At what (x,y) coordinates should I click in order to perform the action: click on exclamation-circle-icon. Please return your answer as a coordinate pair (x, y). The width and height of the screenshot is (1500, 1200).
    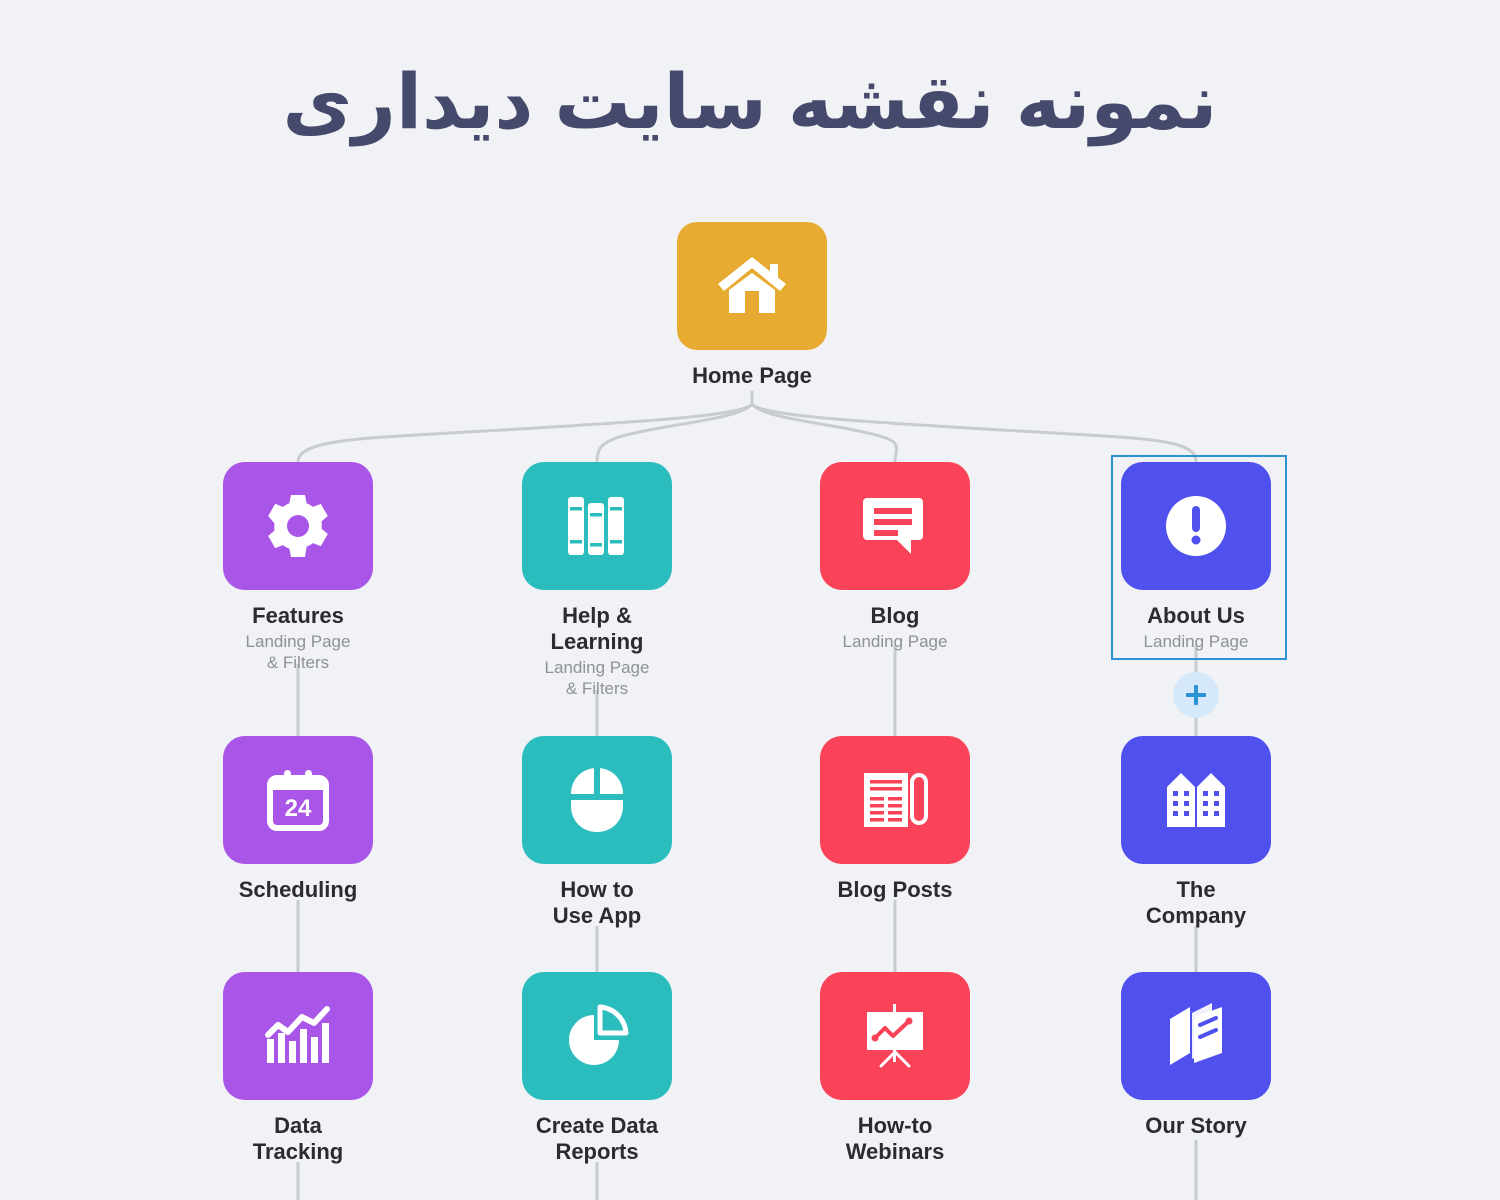
    Looking at the image, I should click on (1196, 526).